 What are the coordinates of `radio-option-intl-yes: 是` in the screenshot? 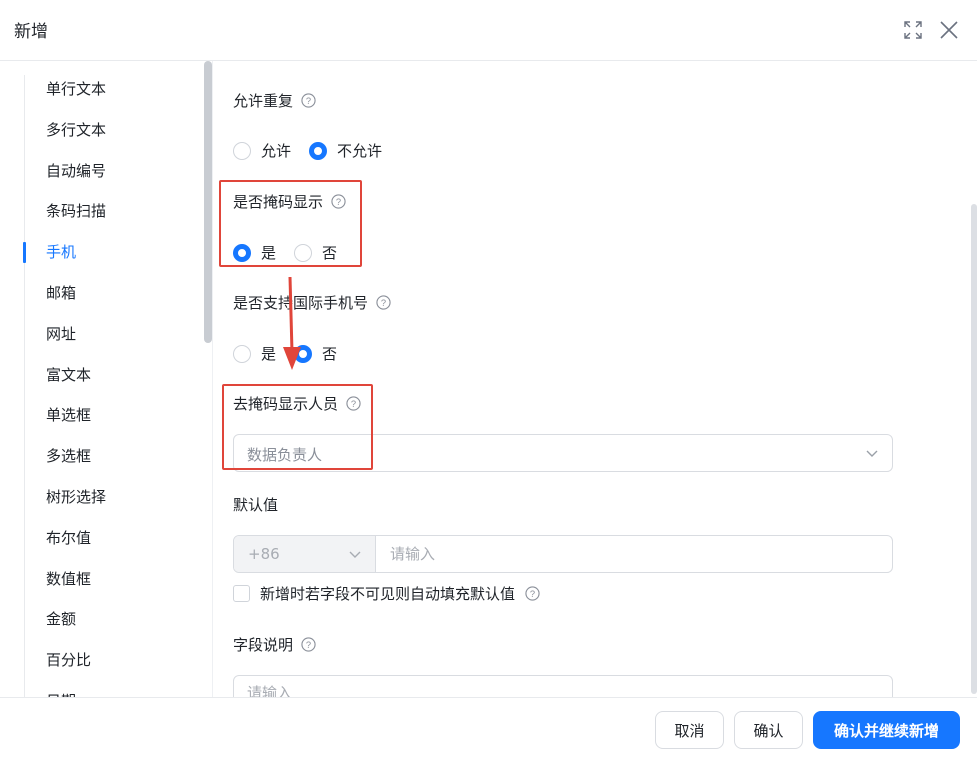 It's located at (254, 353).